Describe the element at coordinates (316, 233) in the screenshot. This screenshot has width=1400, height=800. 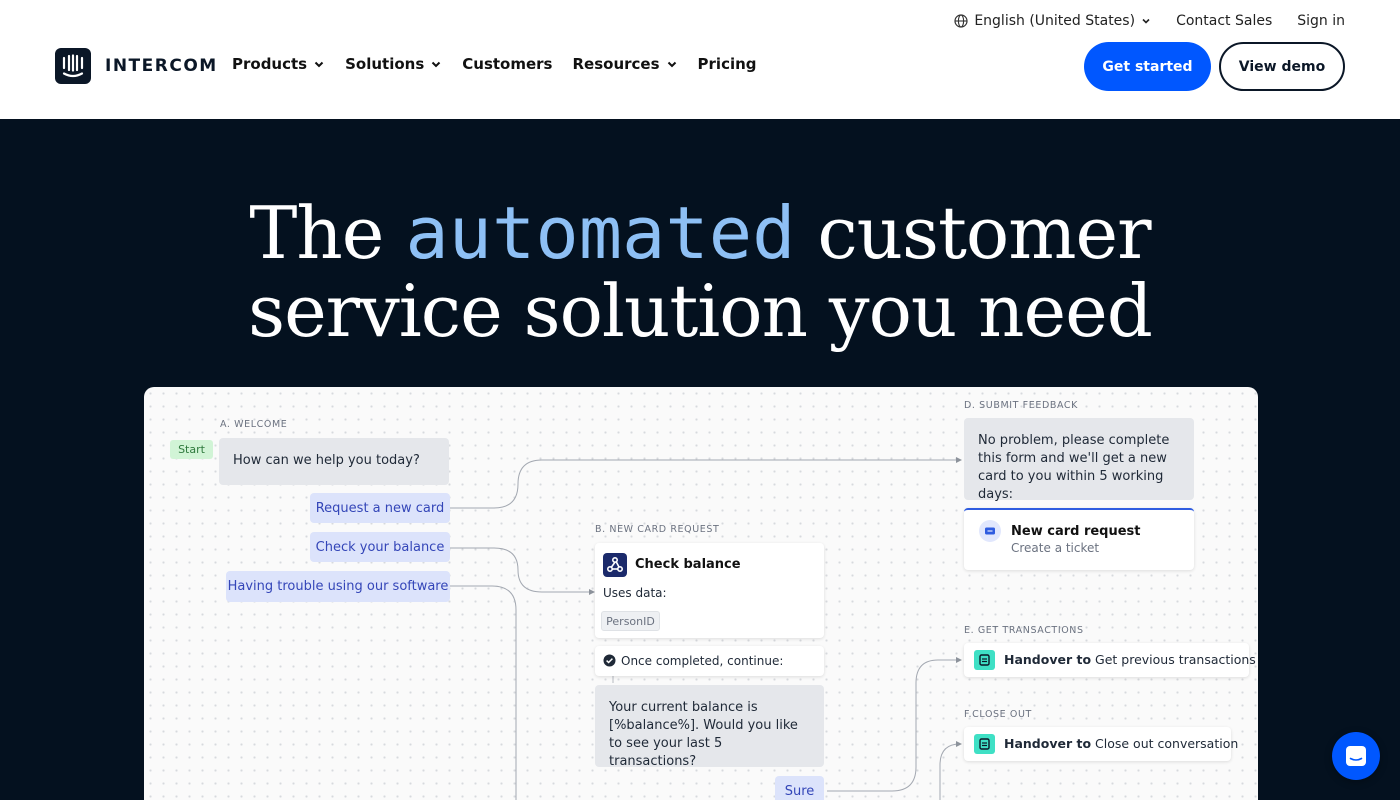
I see `headline-pre: The` at that location.